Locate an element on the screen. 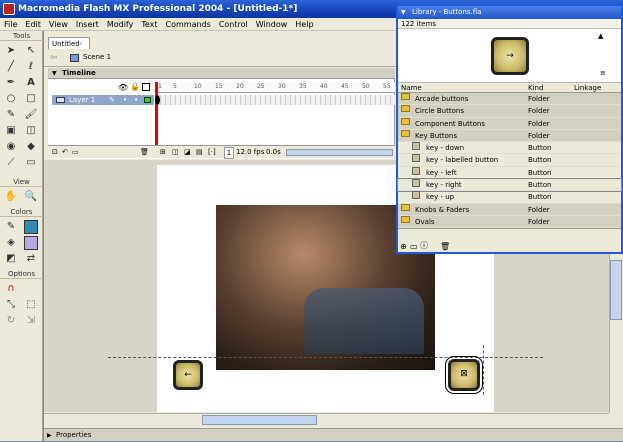  timeline-header: ▼ Timeline is located at coordinates (221, 73).